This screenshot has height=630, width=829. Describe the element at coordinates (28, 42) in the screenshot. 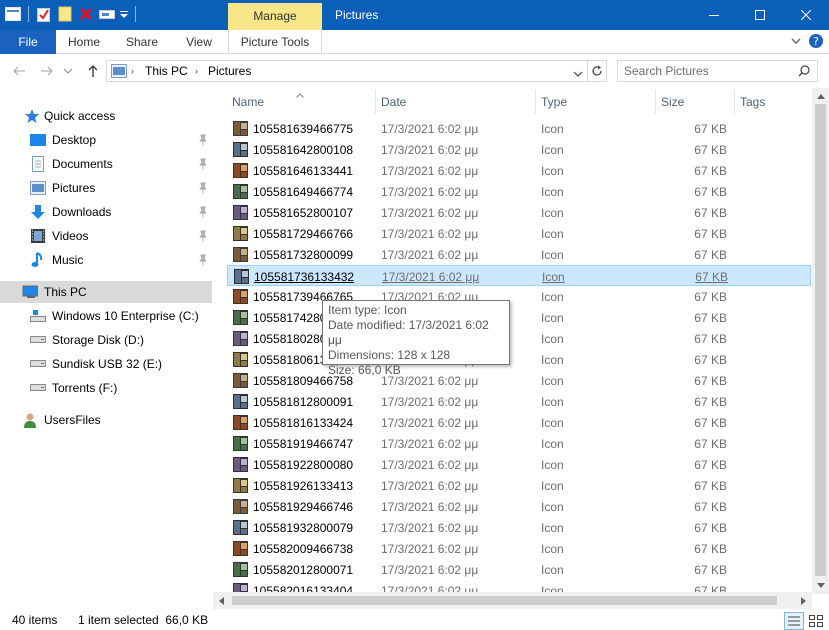

I see `tab-file: File` at that location.